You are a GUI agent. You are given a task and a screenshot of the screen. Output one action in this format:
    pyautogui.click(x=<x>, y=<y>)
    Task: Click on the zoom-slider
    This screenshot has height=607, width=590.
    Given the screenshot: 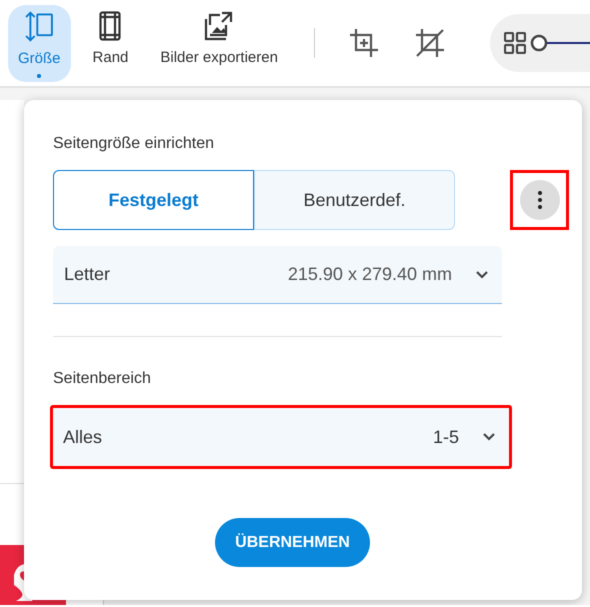 What is the action you would take?
    pyautogui.click(x=560, y=43)
    